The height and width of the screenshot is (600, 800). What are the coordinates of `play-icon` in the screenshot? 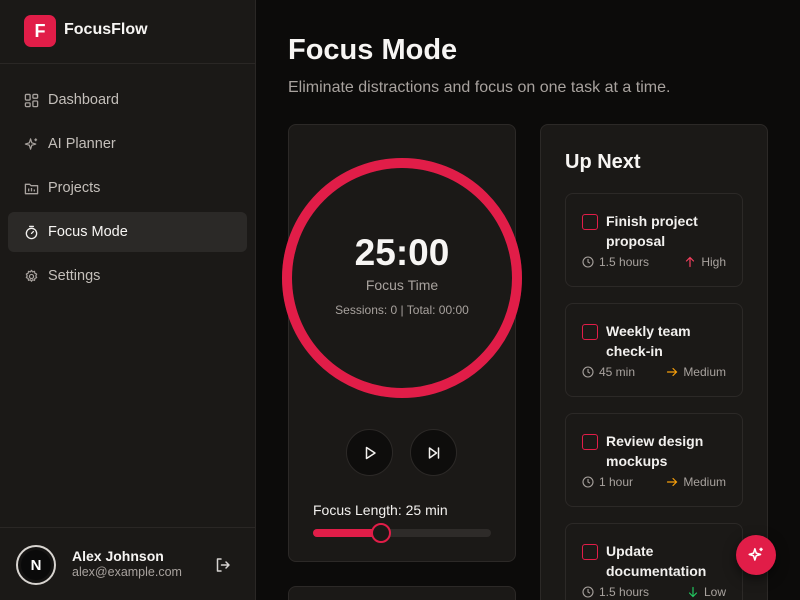 It's located at (370, 452).